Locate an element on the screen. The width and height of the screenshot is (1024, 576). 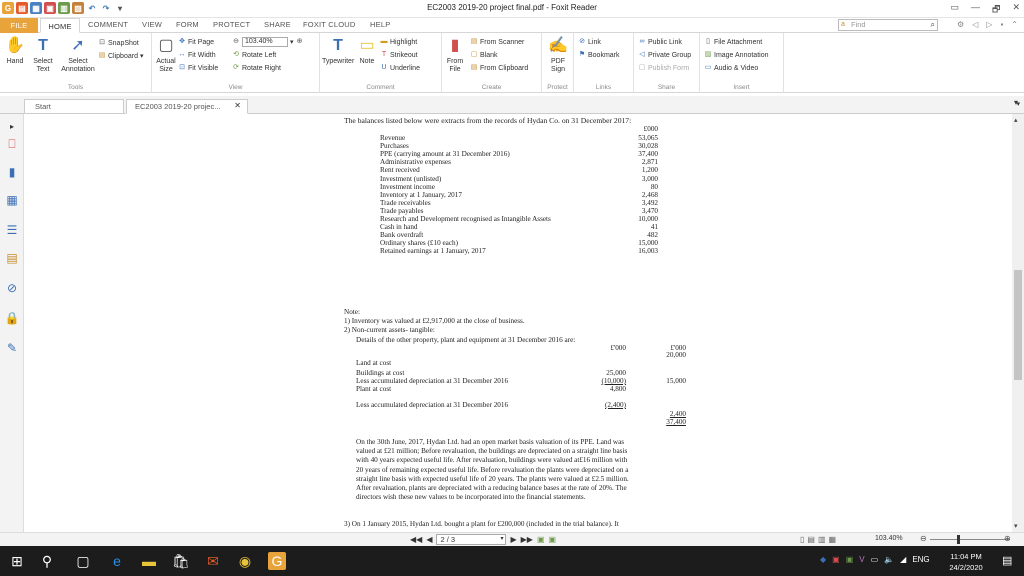
page-dropdown-icon: ▾ is located at coordinates (501, 538).